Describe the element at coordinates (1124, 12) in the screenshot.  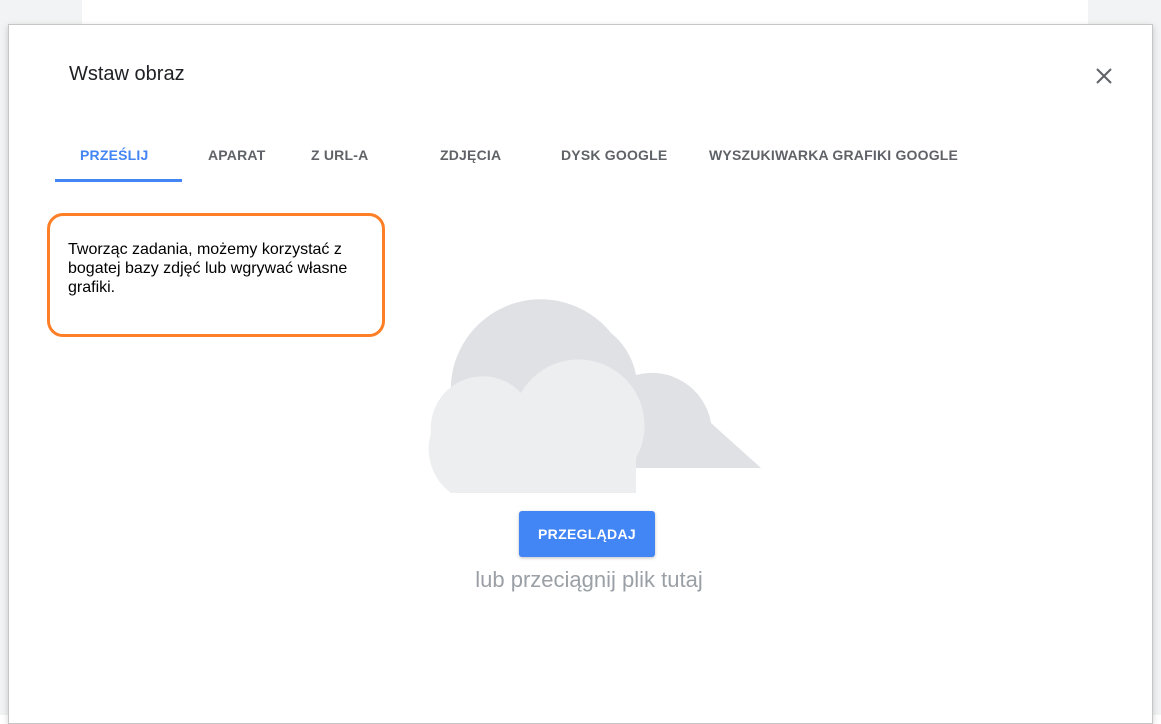
I see `background-strip-right` at that location.